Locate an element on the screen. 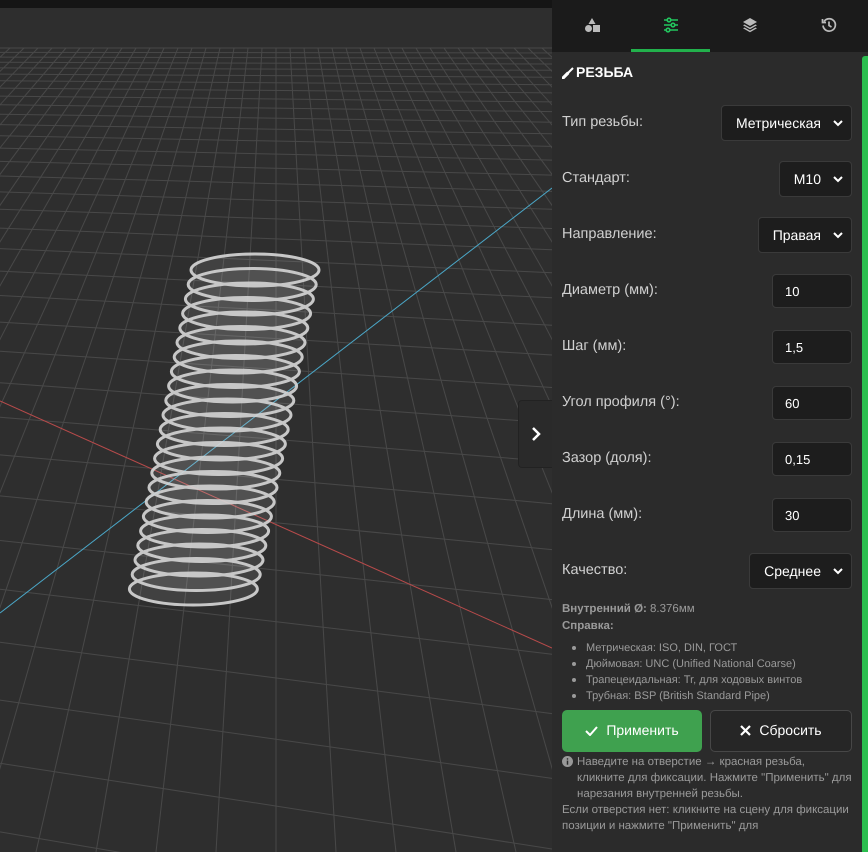 The width and height of the screenshot is (868, 852). input-field: 10 is located at coordinates (812, 291).